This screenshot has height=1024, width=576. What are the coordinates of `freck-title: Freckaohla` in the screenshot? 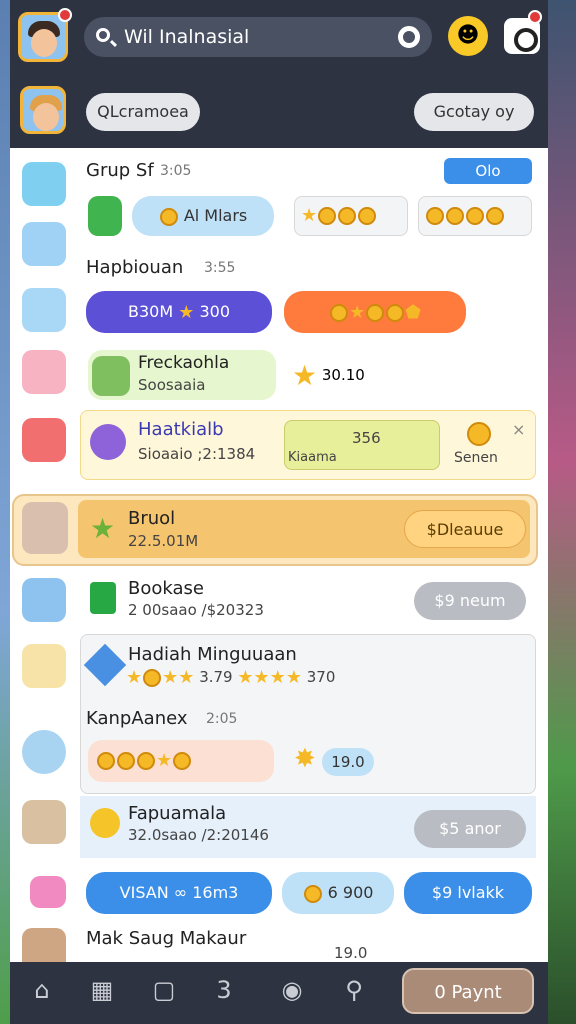 It's located at (184, 363).